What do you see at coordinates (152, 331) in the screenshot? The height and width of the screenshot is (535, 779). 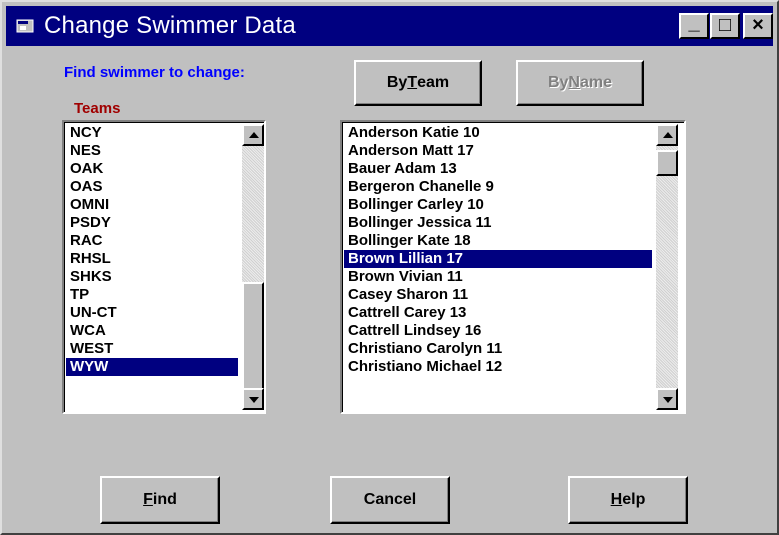 I see `team-list-item: WCA` at bounding box center [152, 331].